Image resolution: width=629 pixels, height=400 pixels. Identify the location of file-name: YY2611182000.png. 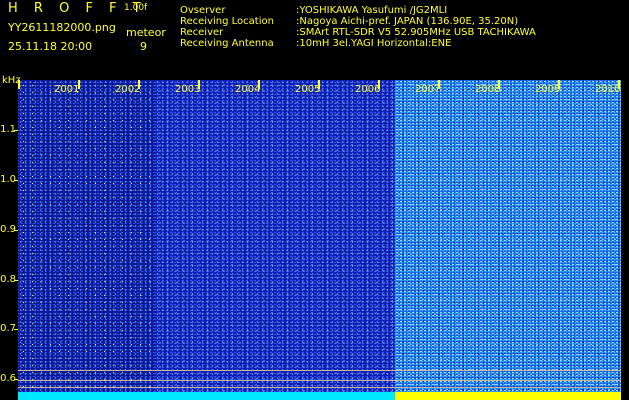
(62, 27).